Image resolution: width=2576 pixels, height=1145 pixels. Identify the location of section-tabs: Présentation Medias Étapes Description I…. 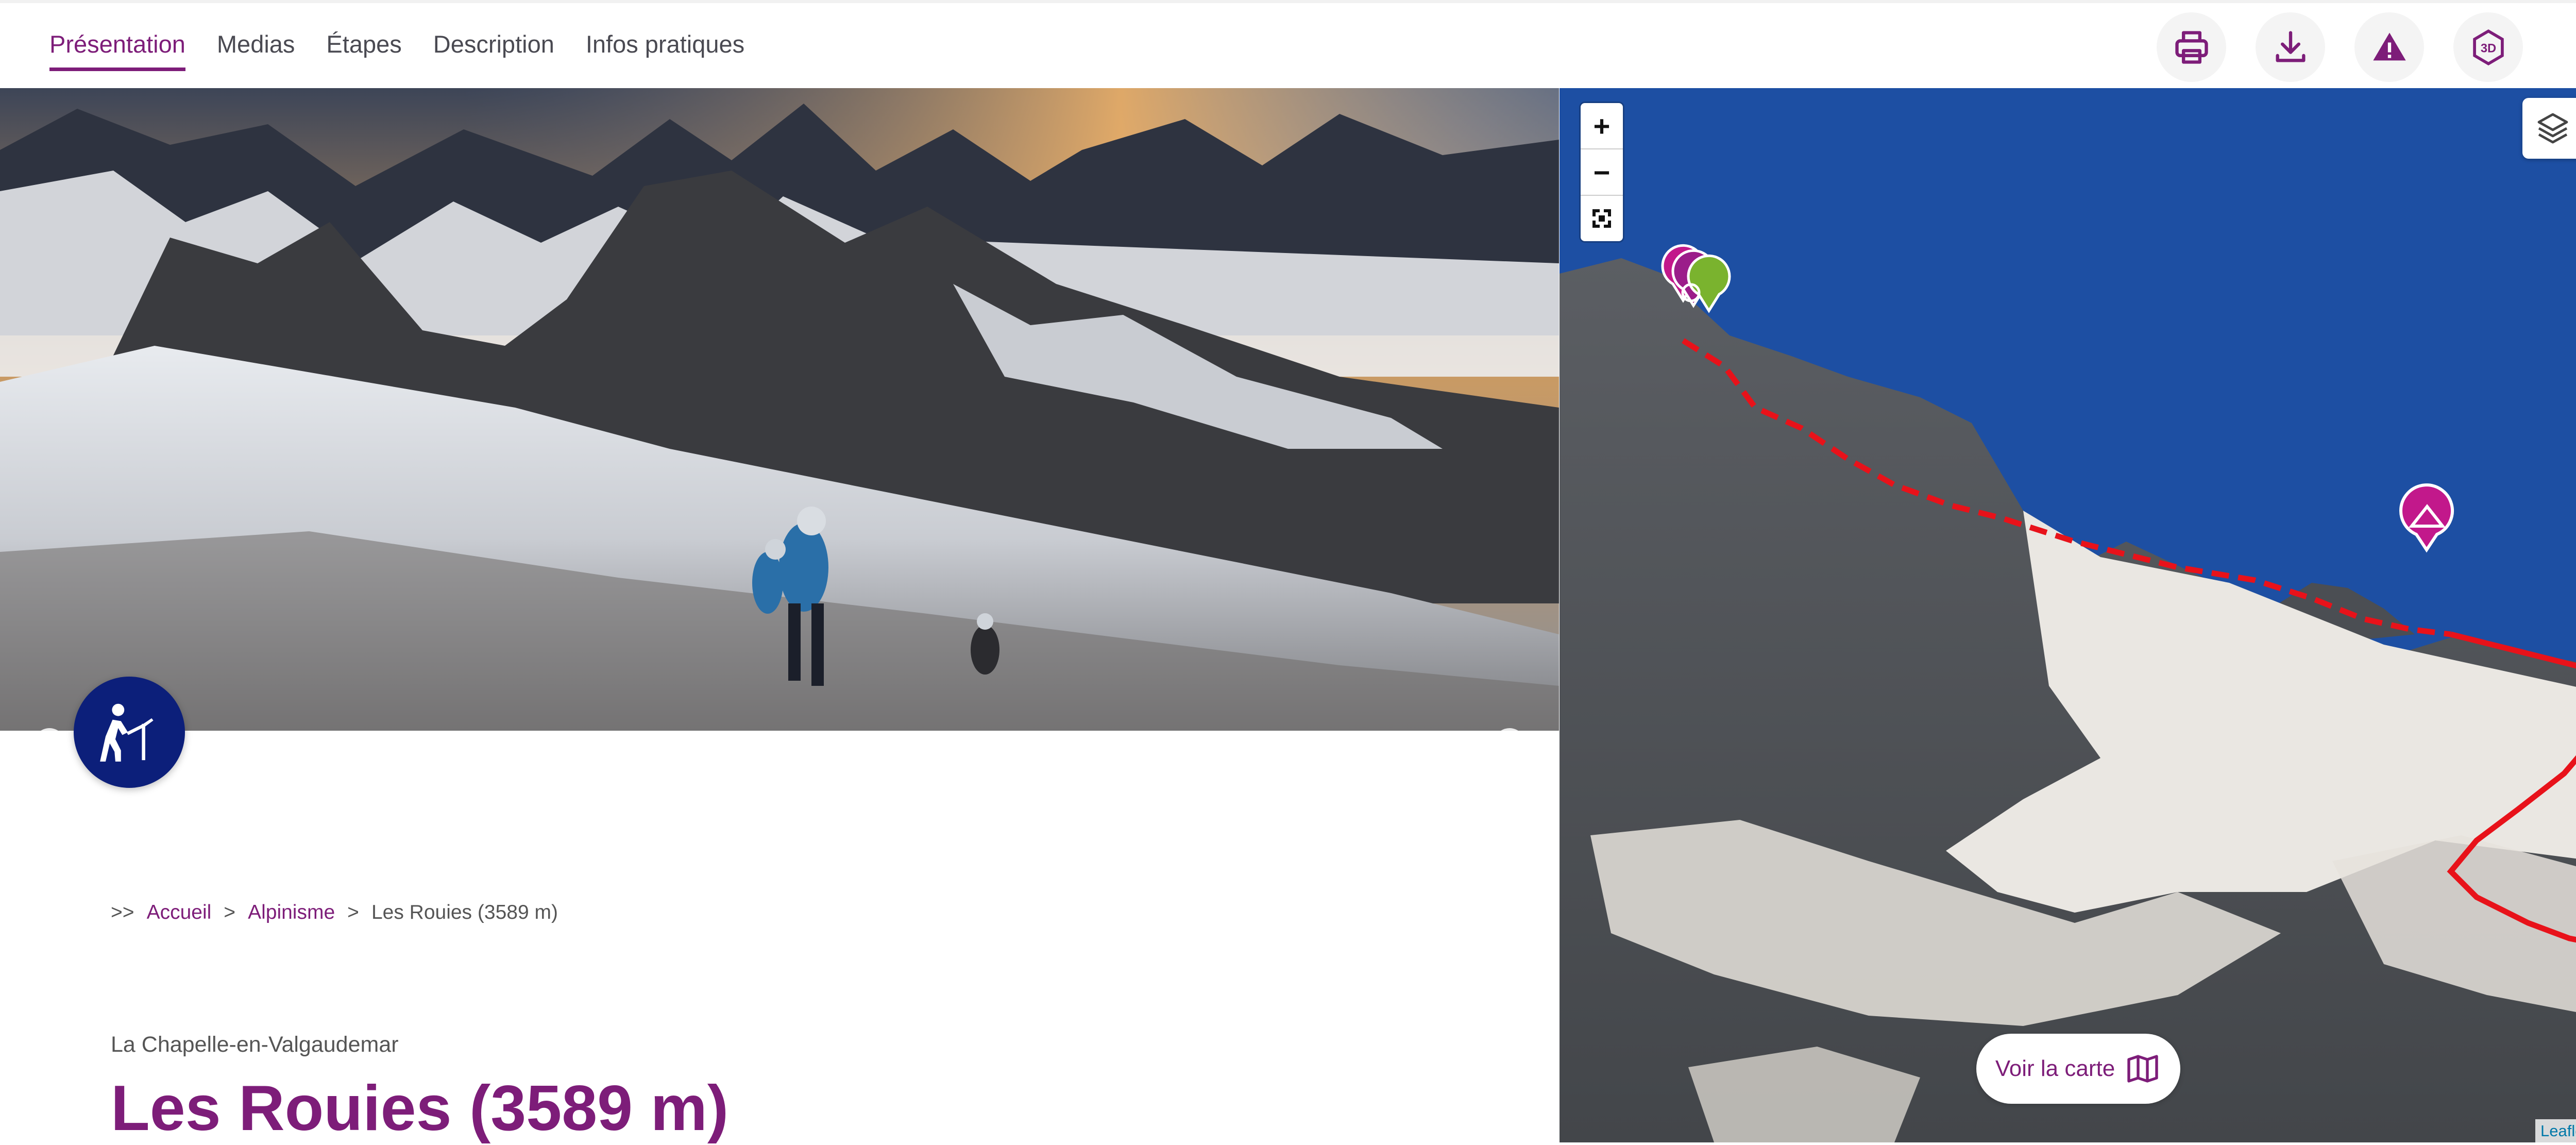
(396, 50).